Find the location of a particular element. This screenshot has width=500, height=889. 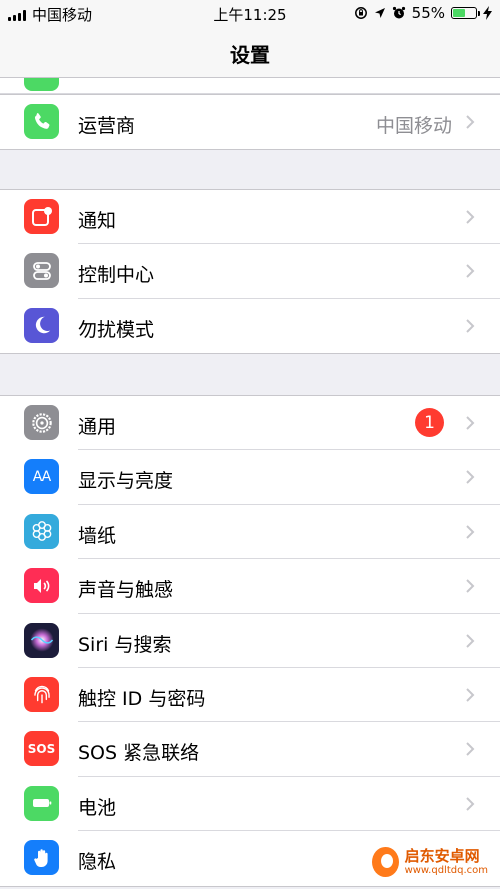

fingerprint-icon is located at coordinates (41, 694).